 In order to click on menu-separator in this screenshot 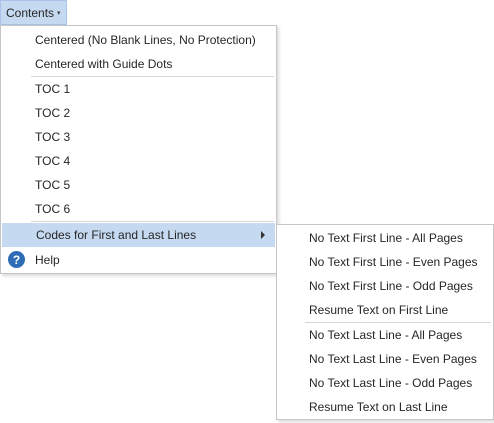, I will do `click(152, 221)`.